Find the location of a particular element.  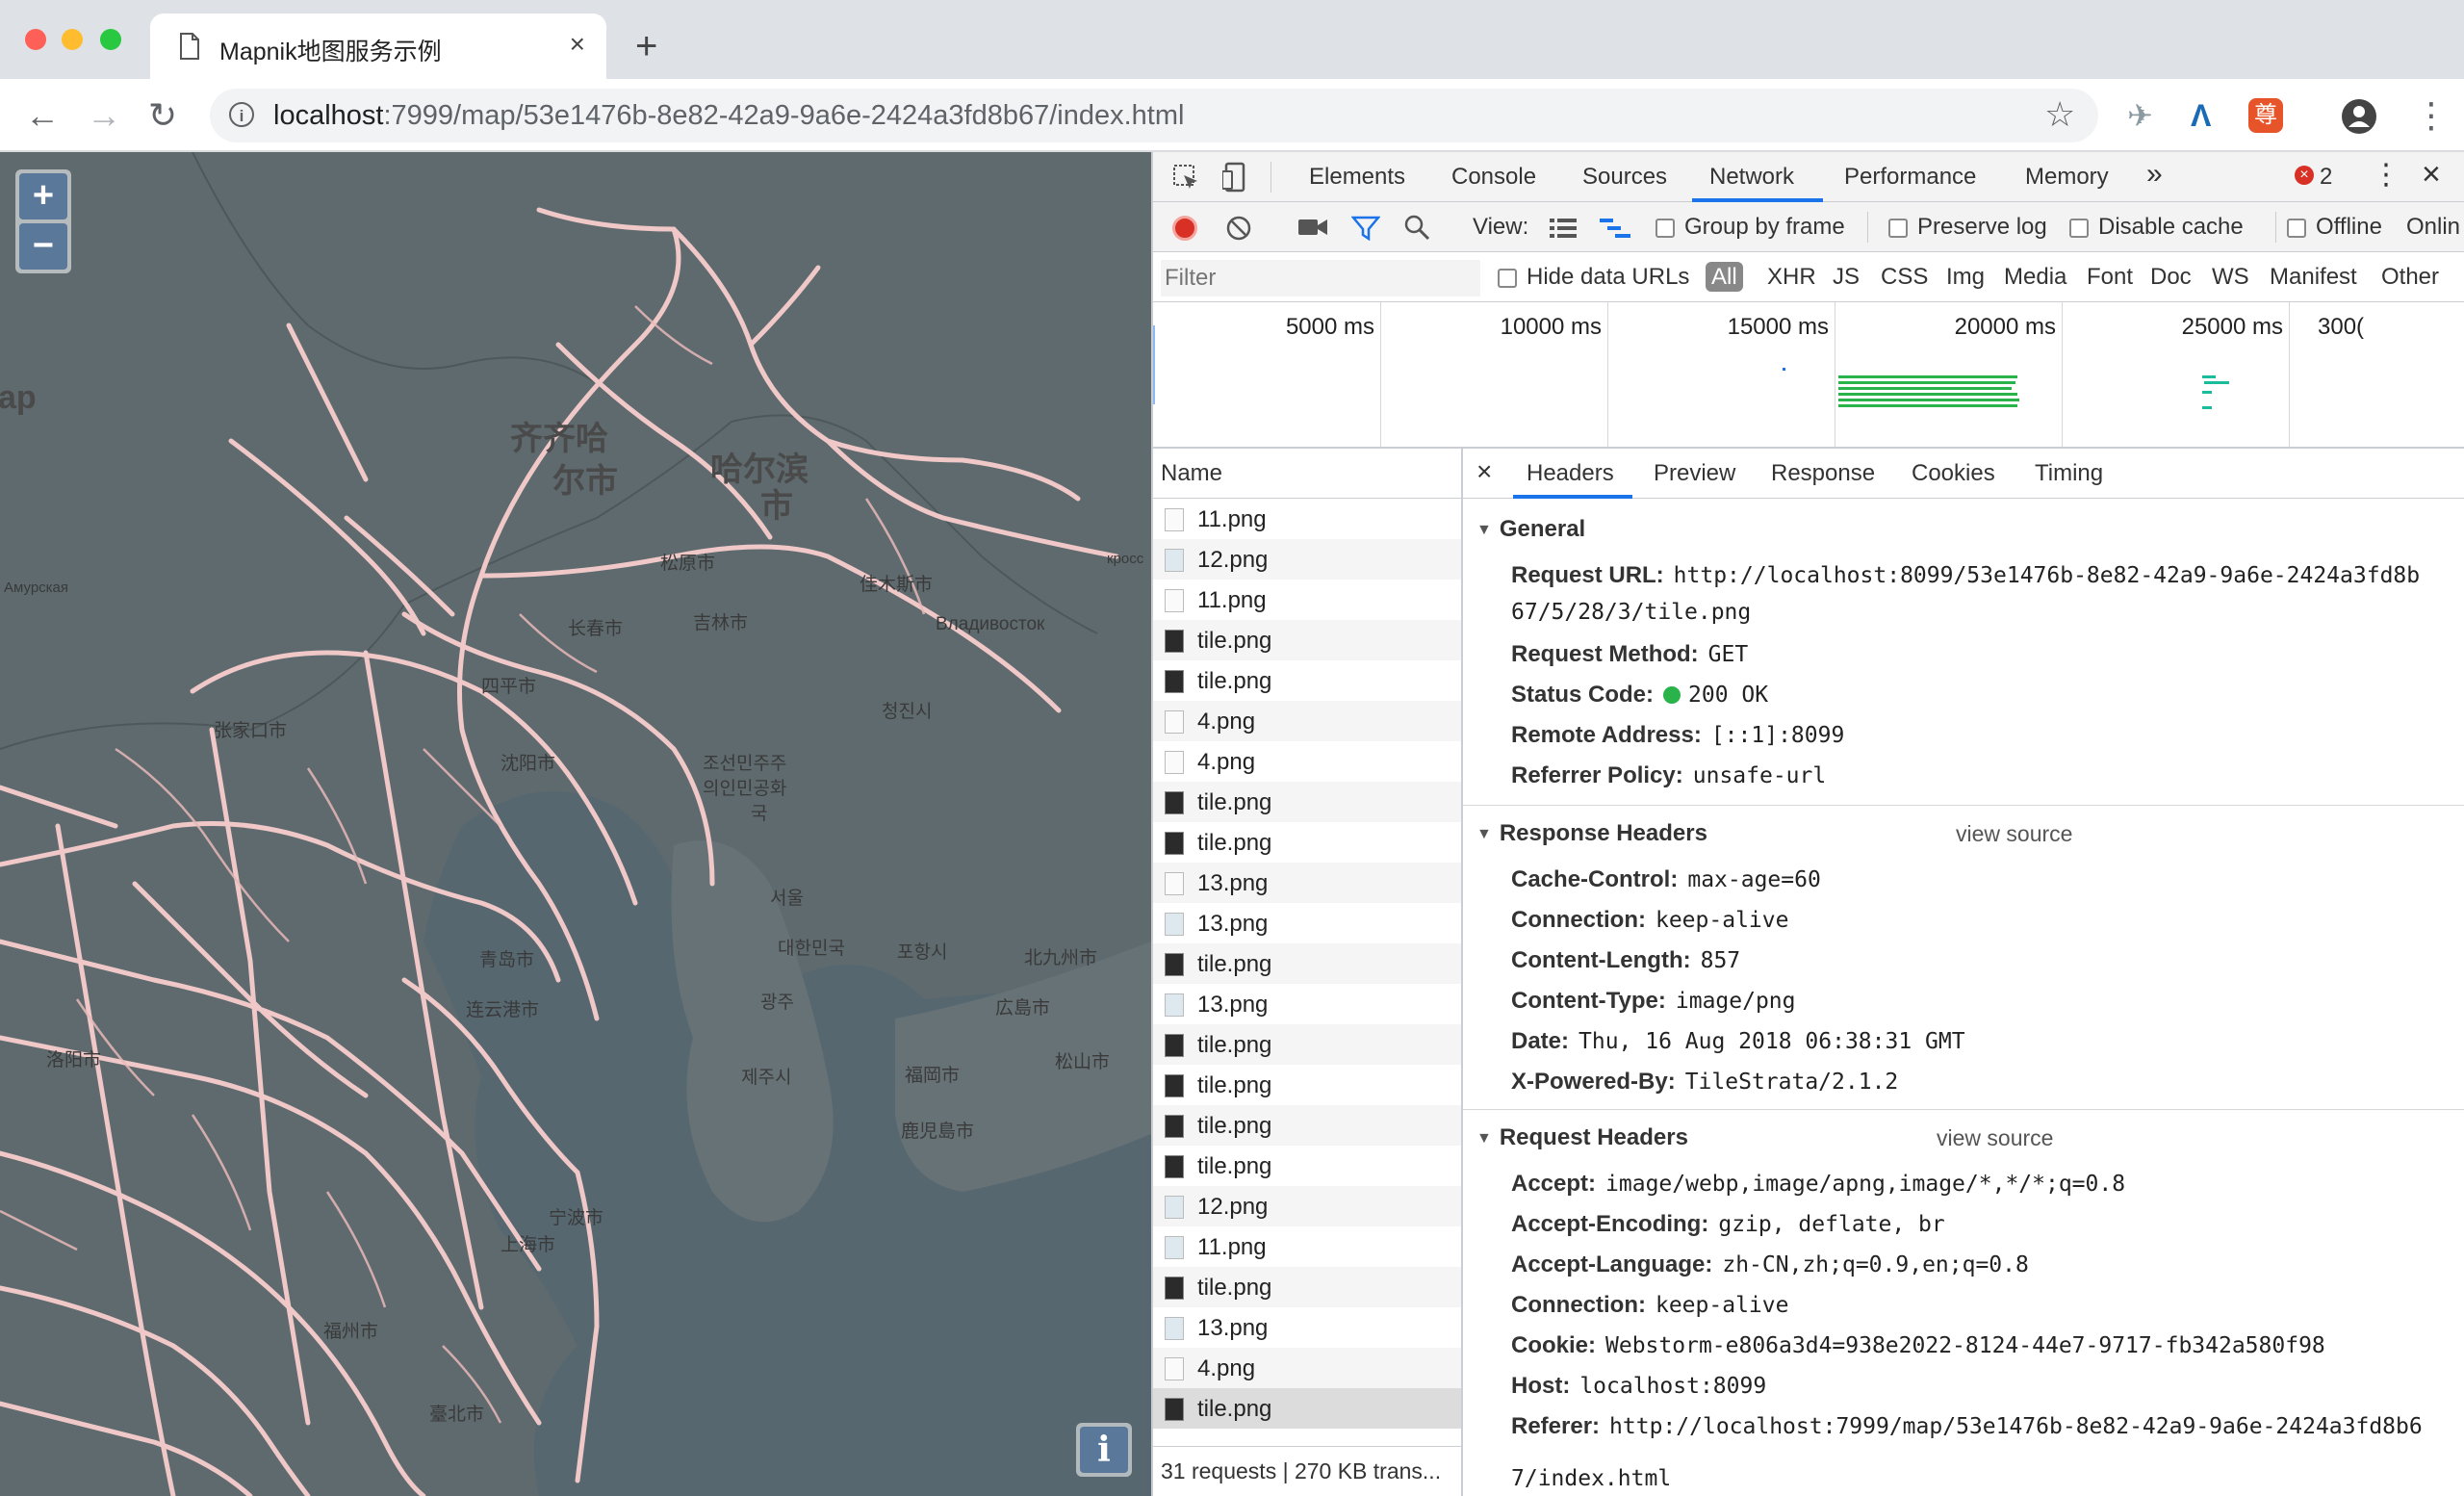

filter-type-manifest: Manifest is located at coordinates (2313, 277).